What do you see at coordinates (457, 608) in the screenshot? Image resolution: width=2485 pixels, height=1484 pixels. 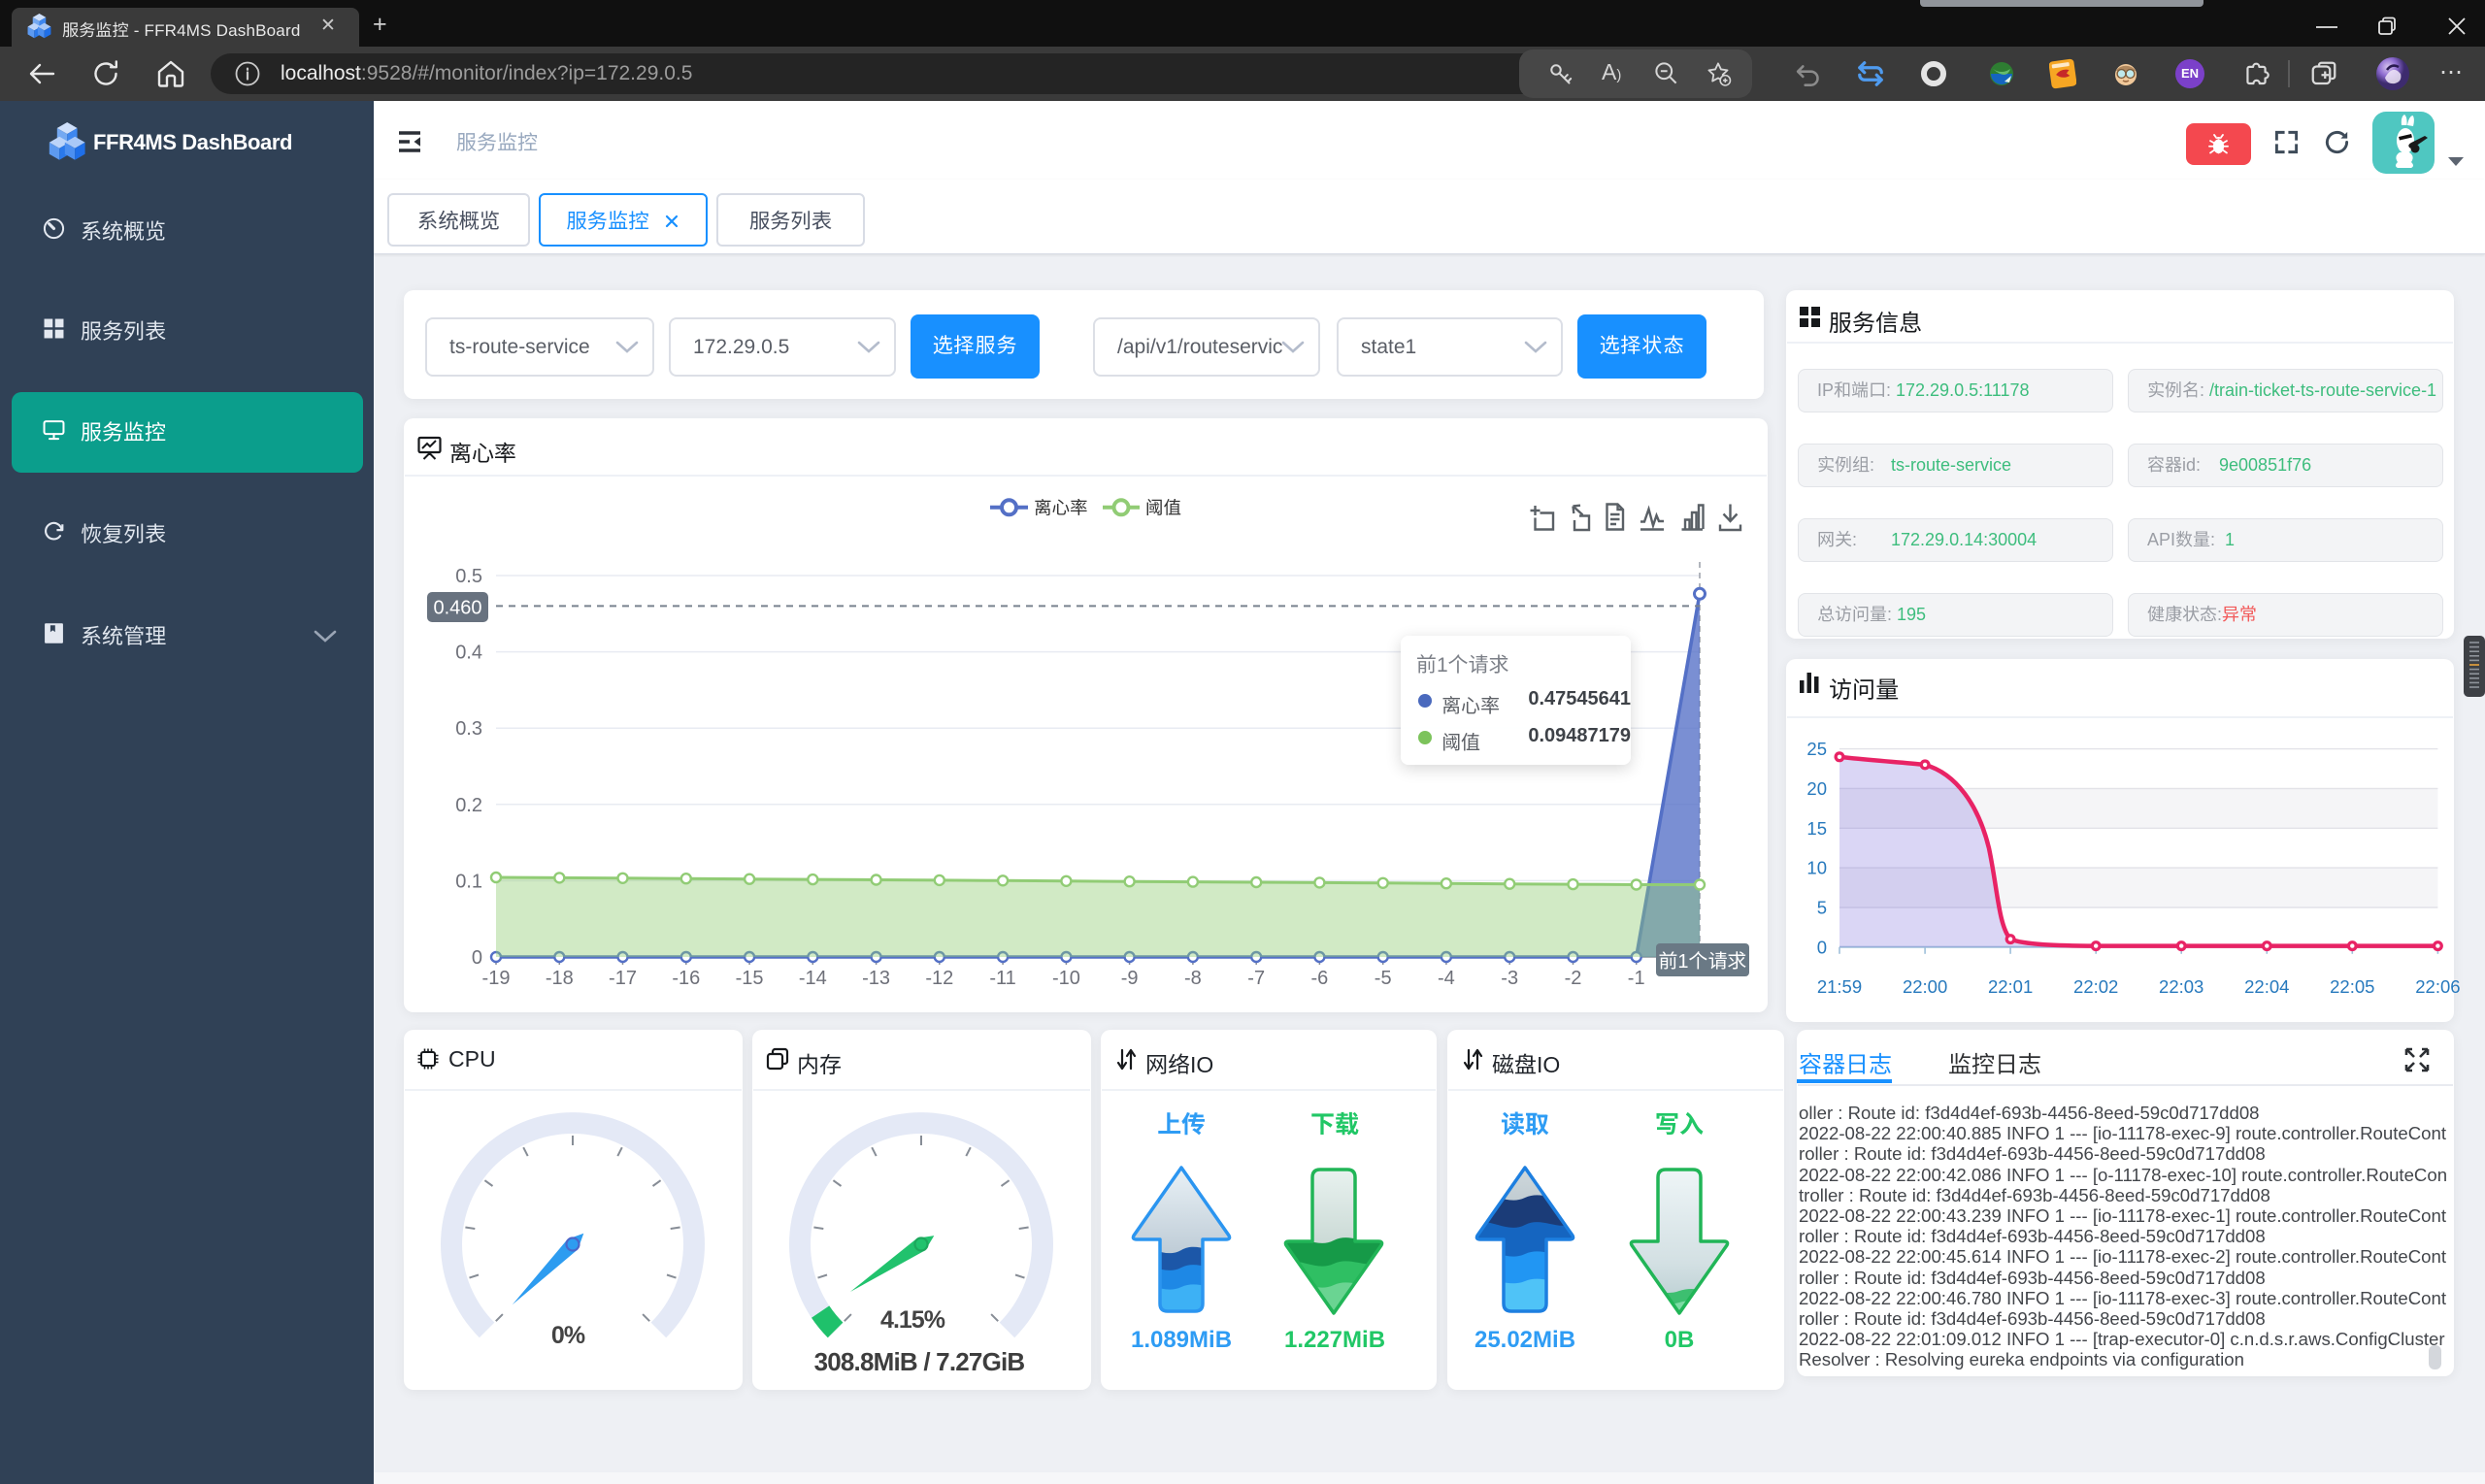 I see `svg-text: 0.460` at bounding box center [457, 608].